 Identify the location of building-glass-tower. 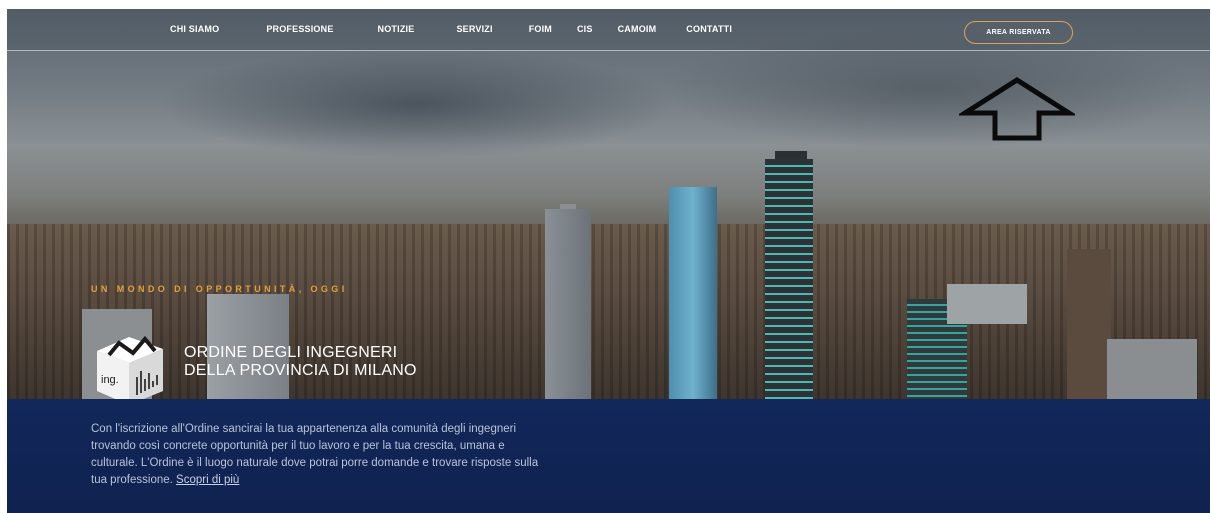
(693, 293).